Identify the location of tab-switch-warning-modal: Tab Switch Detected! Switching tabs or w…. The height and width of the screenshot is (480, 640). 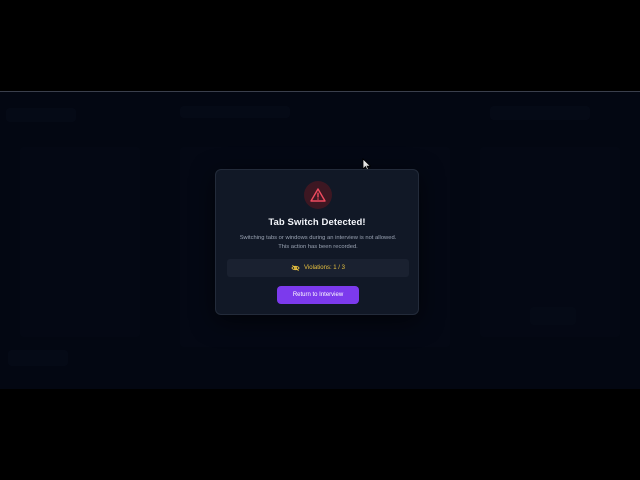
(317, 242).